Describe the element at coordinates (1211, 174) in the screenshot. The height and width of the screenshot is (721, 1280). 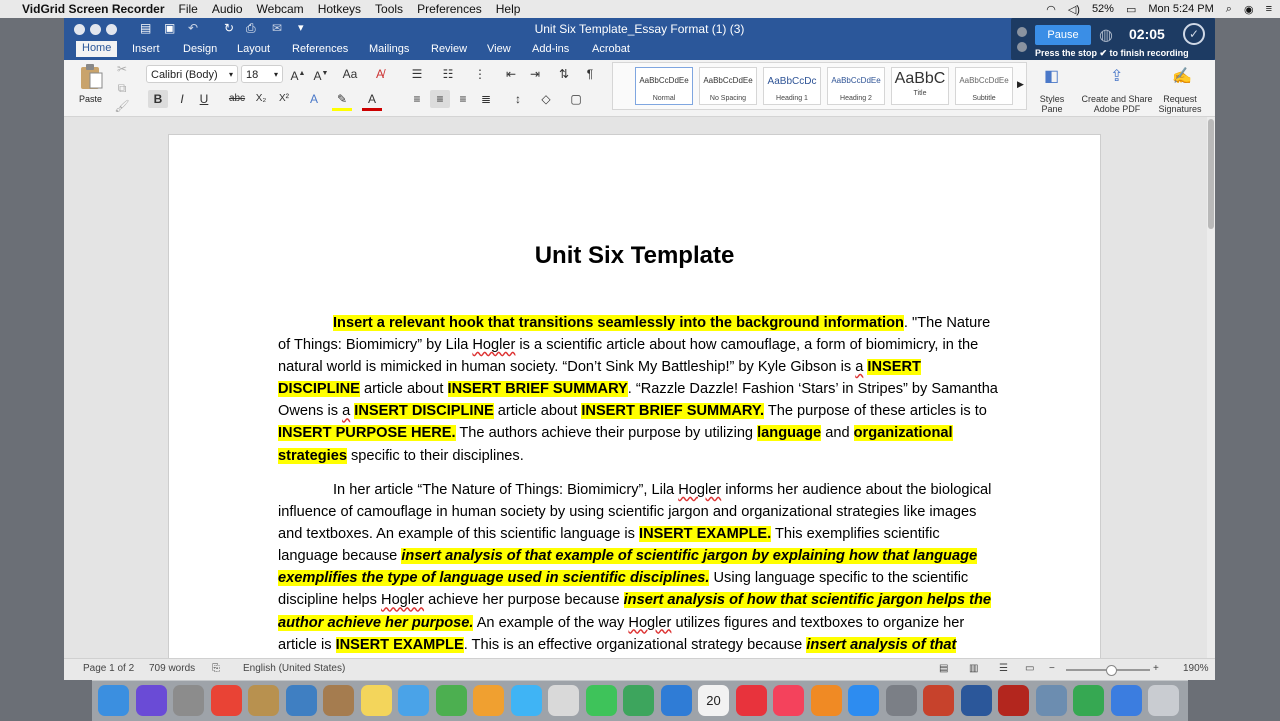
I see `scrollbar-thumb` at that location.